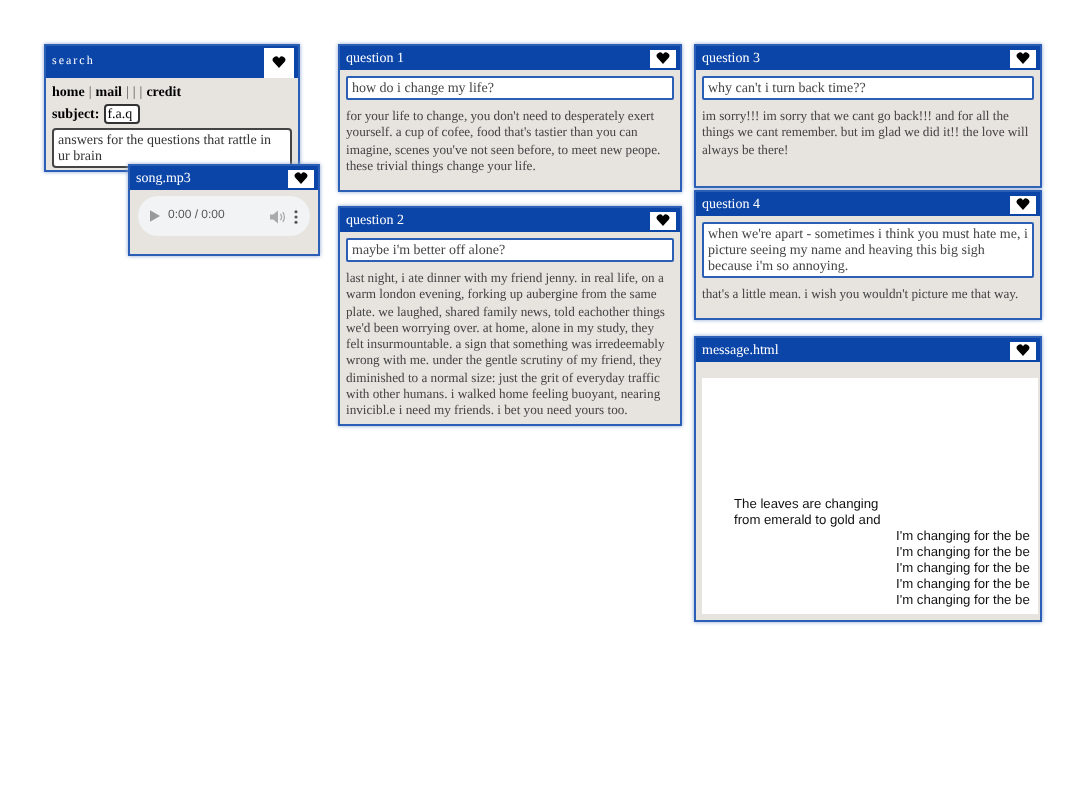 This screenshot has width=1080, height=810. I want to click on play-icon, so click(155, 216).